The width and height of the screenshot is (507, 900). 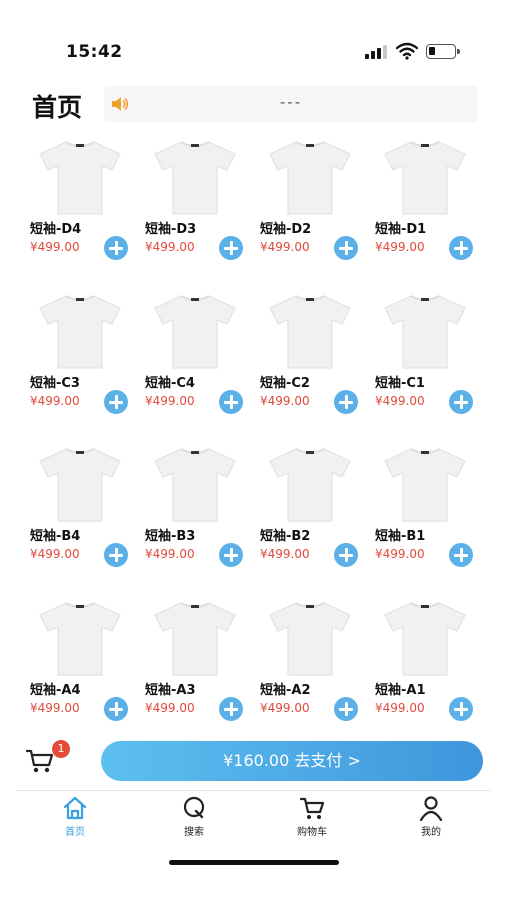 What do you see at coordinates (194, 832) in the screenshot?
I see `tab-label: 搜索` at bounding box center [194, 832].